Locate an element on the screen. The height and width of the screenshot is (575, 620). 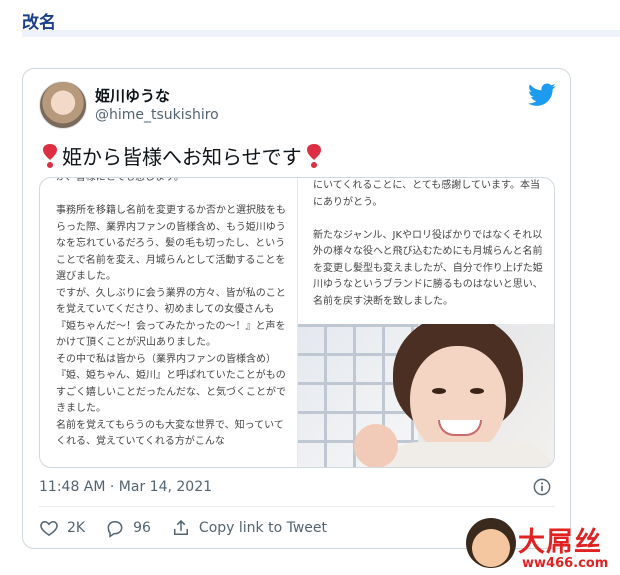
copy-link-button: Copy link to Tweet is located at coordinates (249, 528).